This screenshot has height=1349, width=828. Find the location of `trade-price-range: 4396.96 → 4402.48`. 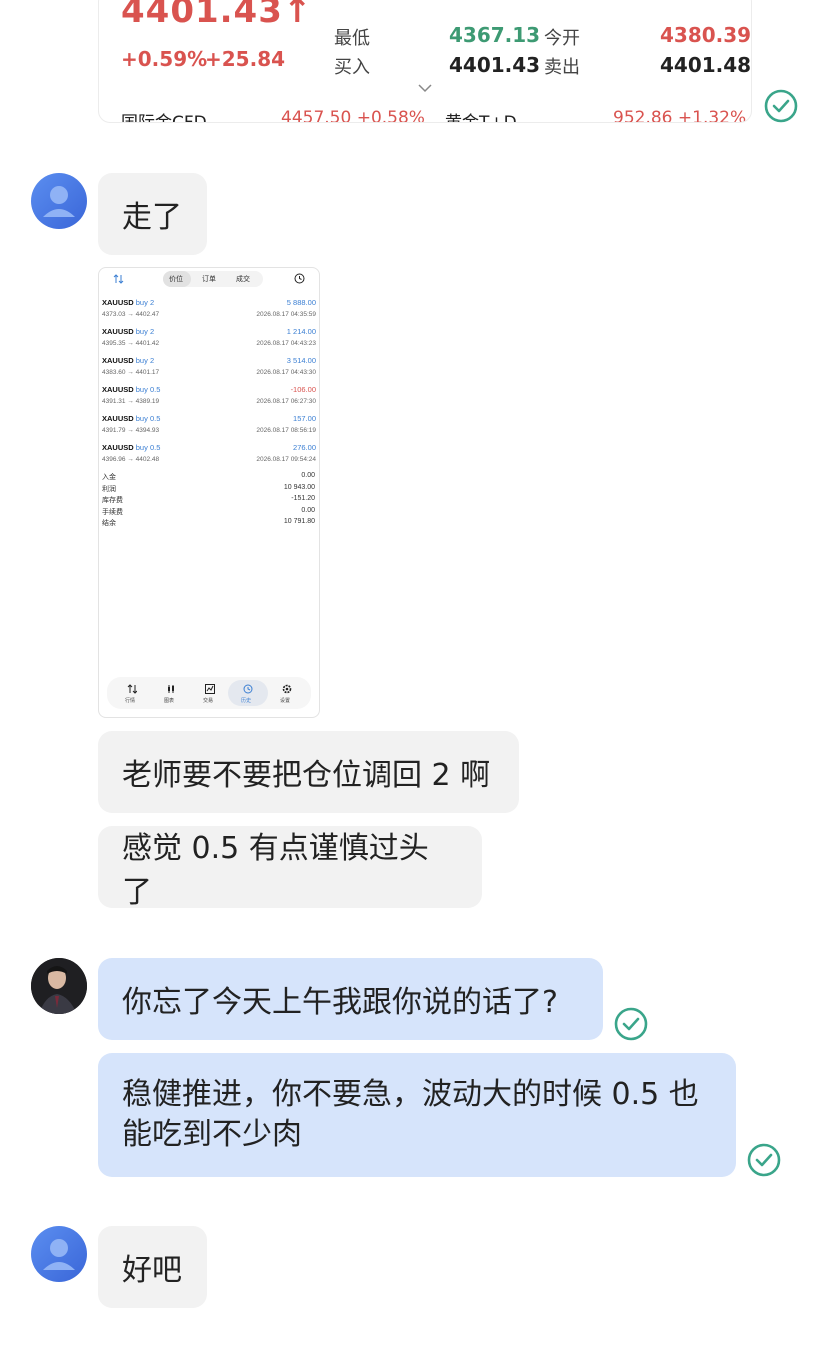

trade-price-range: 4396.96 → 4402.48 is located at coordinates (131, 459).